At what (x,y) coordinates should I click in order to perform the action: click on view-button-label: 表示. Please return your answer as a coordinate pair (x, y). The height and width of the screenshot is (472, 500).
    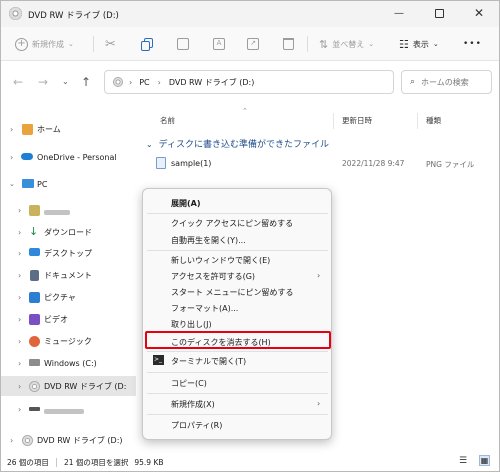
    Looking at the image, I should click on (420, 44).